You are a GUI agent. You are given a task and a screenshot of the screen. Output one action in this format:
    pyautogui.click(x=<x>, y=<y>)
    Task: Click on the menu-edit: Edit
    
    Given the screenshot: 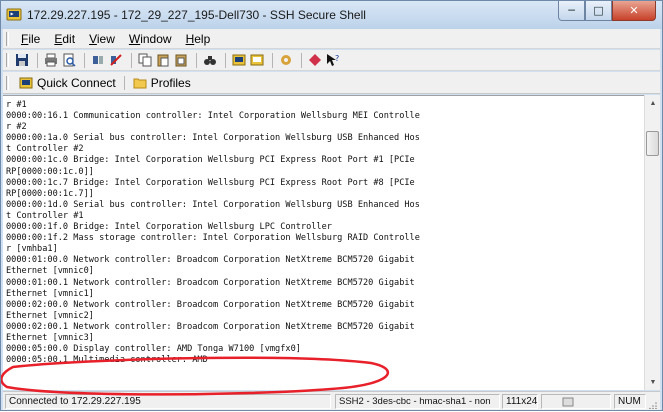 What is the action you would take?
    pyautogui.click(x=64, y=39)
    